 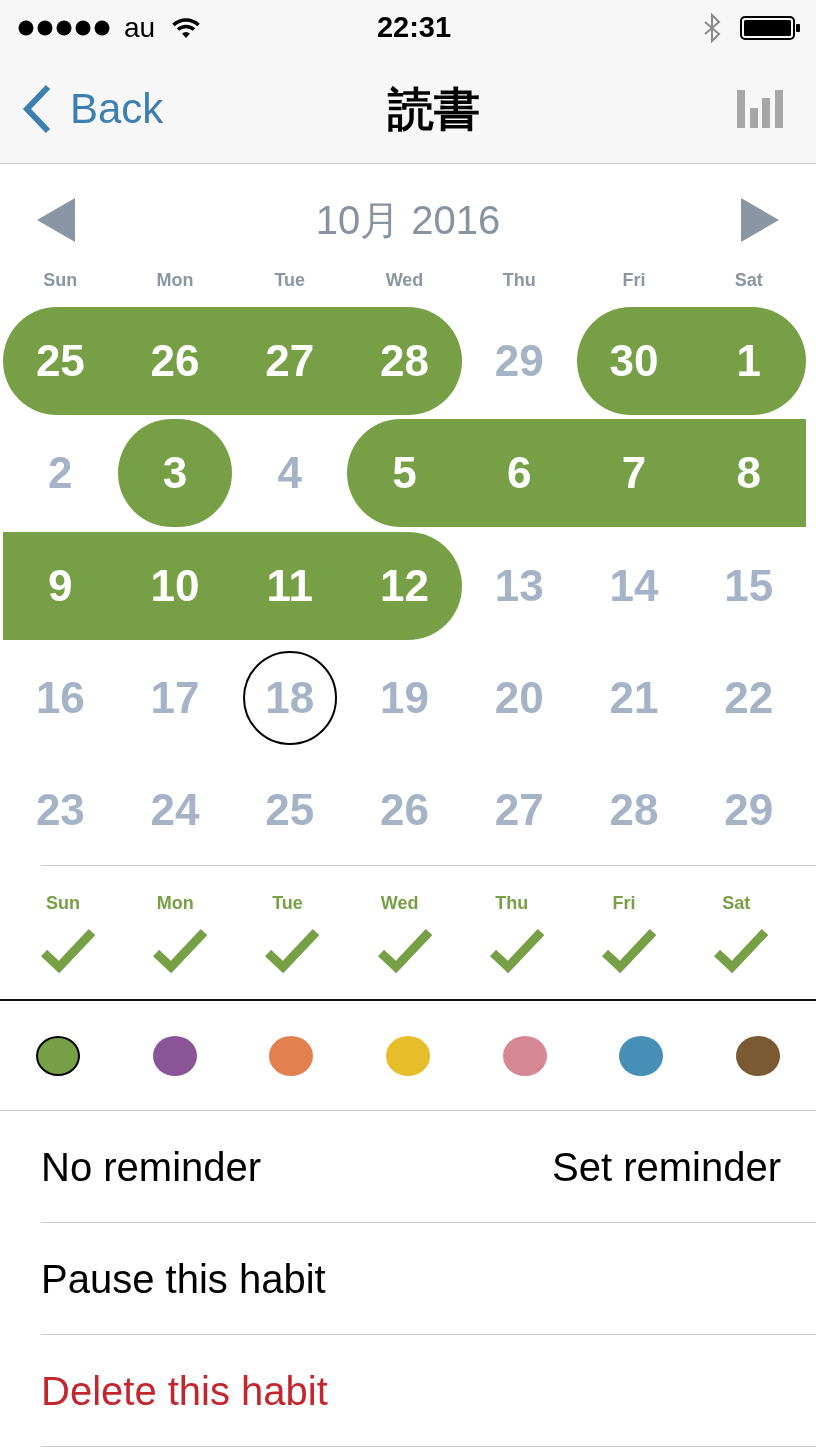 I want to click on calendar-day: 2, so click(x=60, y=473).